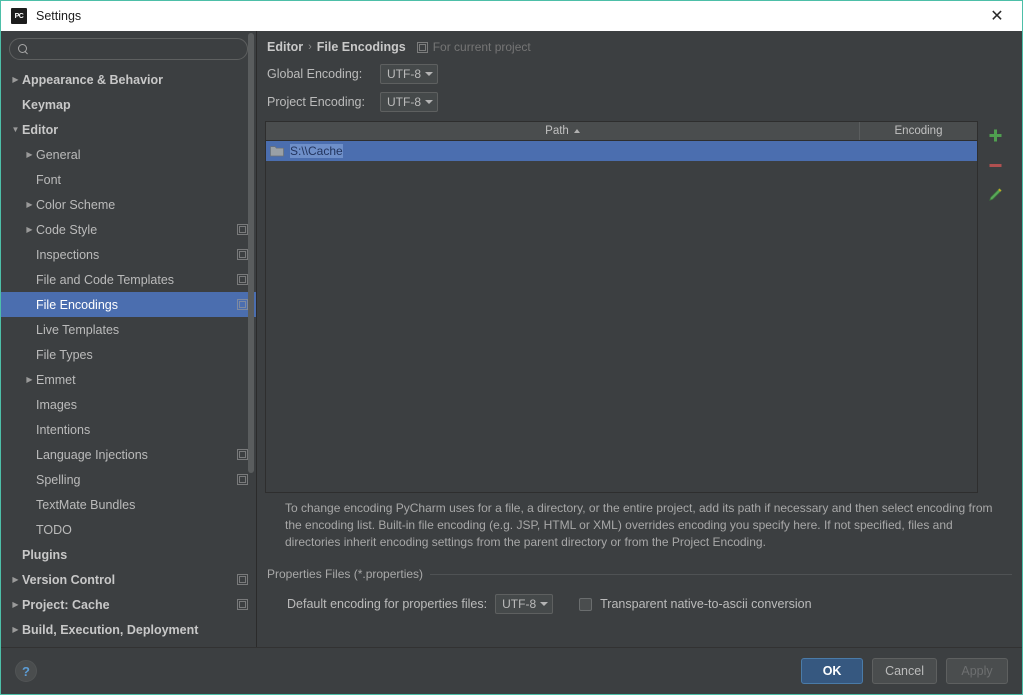 This screenshot has height=695, width=1023. I want to click on native-to-ascii-checkbox-wrap: Transparent native-to-ascii conversion, so click(695, 604).